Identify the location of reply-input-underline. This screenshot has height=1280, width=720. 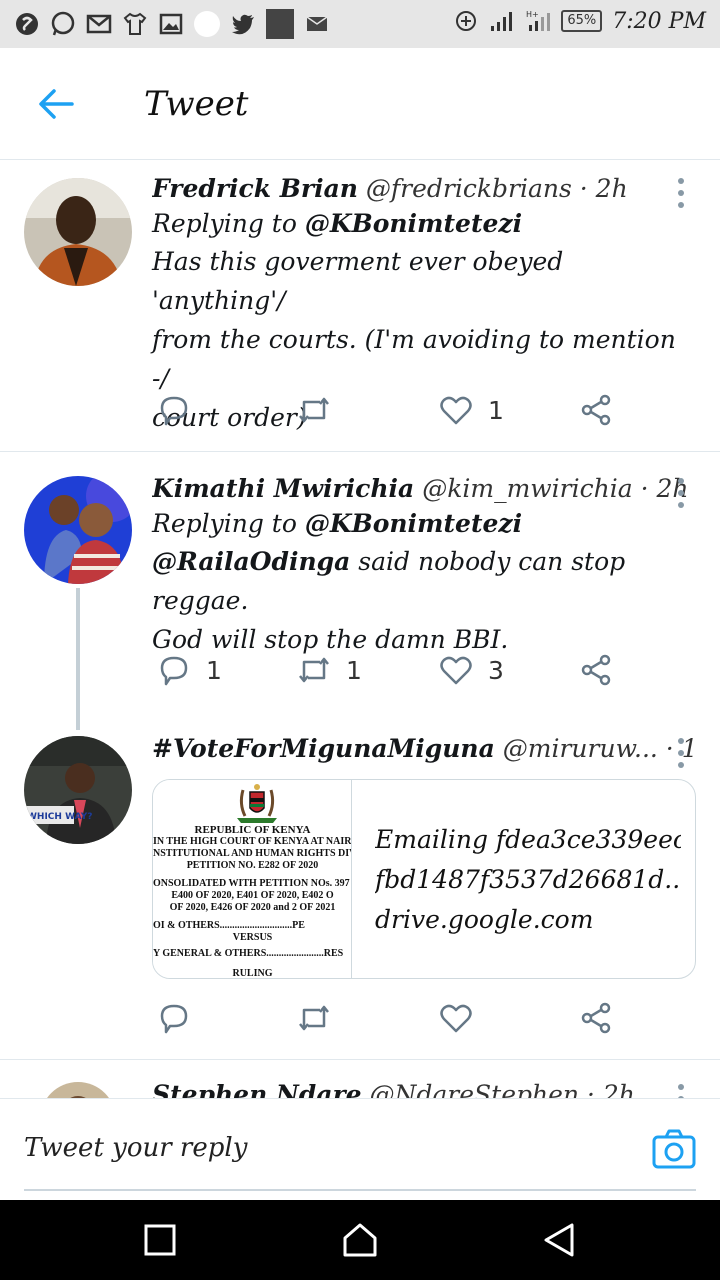
(360, 1190).